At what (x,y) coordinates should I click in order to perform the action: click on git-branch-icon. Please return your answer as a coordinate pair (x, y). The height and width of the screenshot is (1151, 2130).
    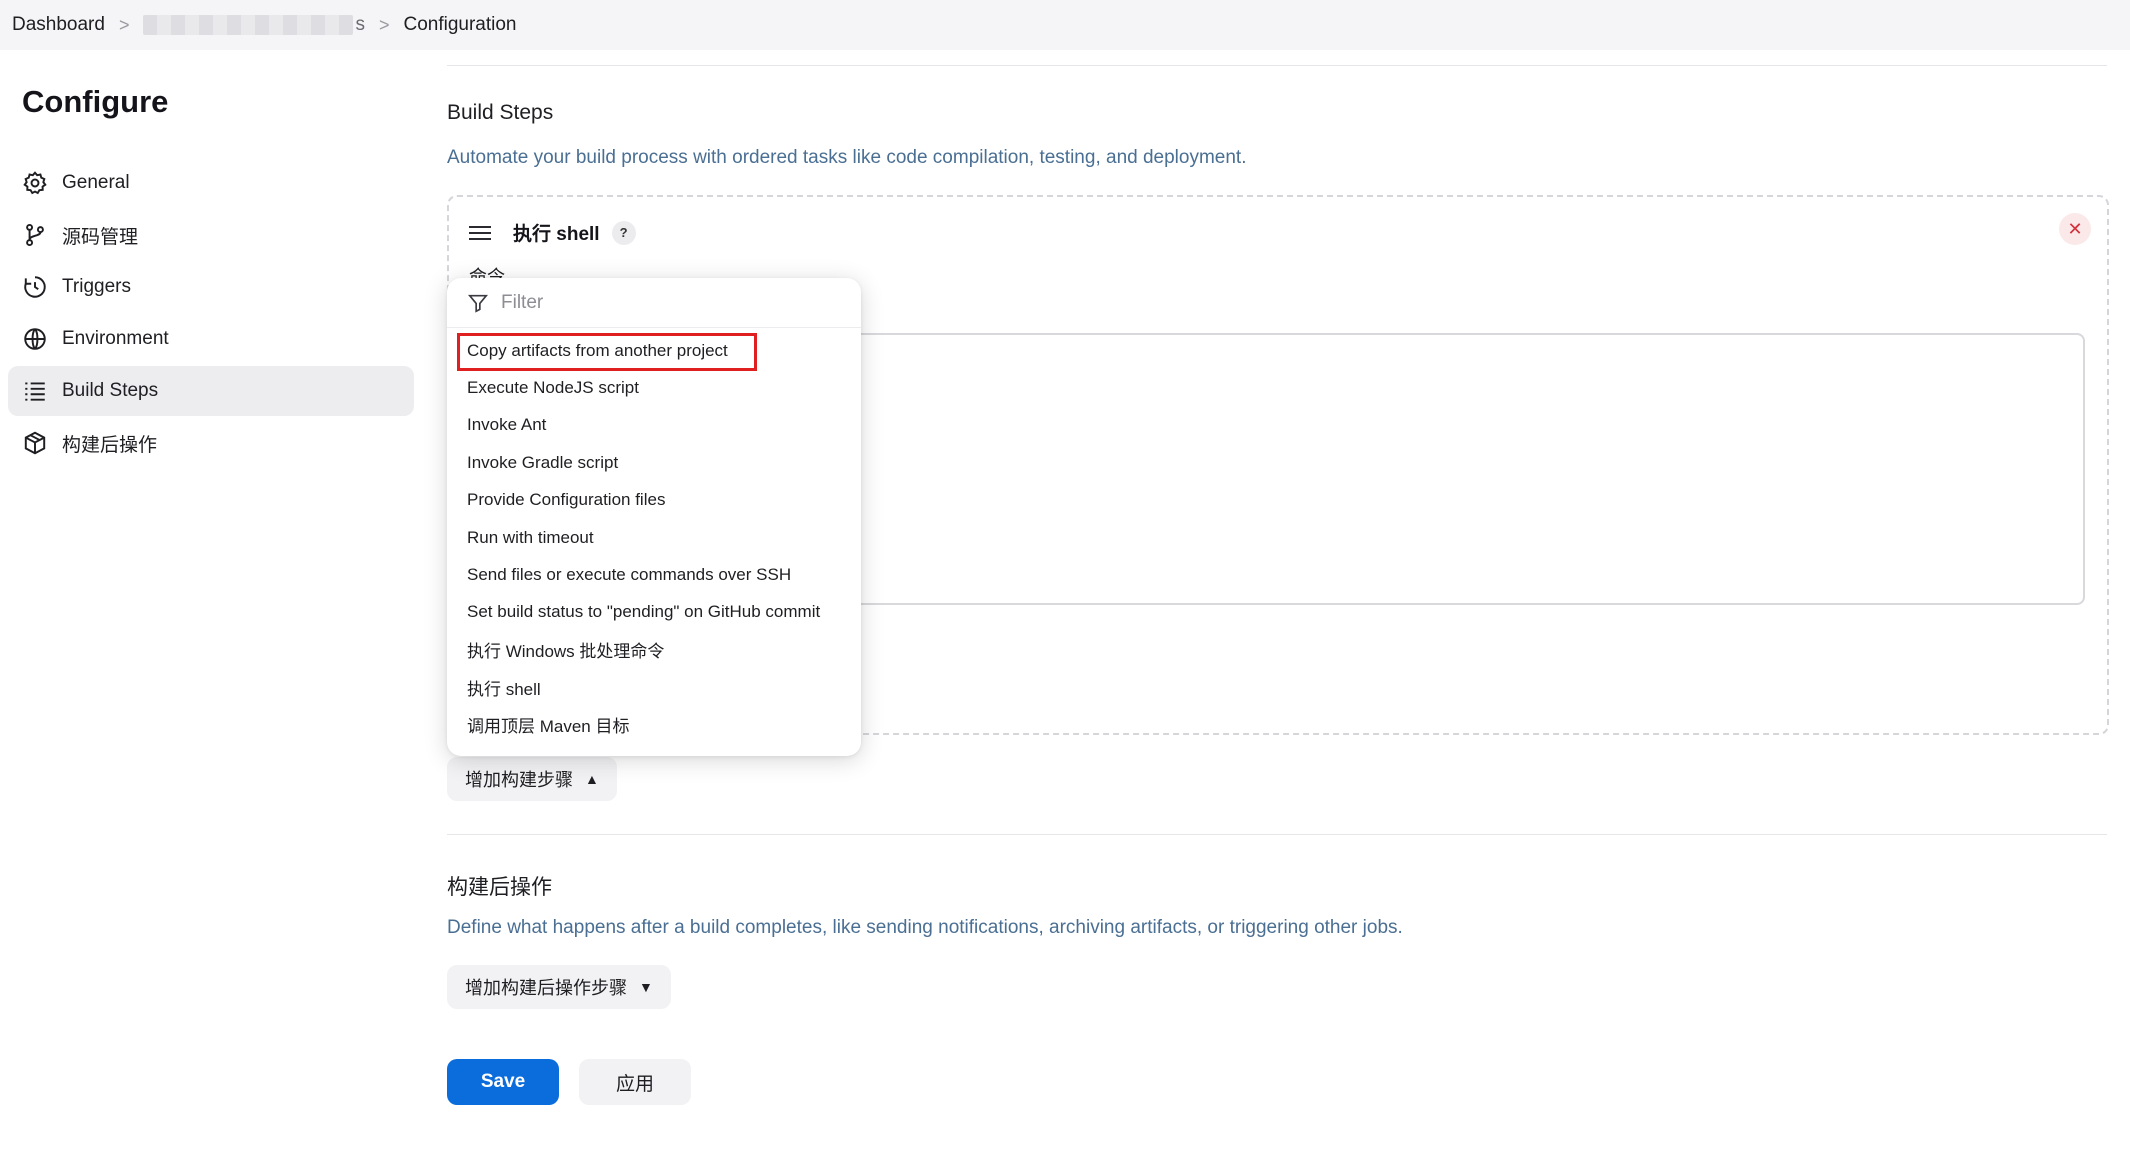
    Looking at the image, I should click on (35, 235).